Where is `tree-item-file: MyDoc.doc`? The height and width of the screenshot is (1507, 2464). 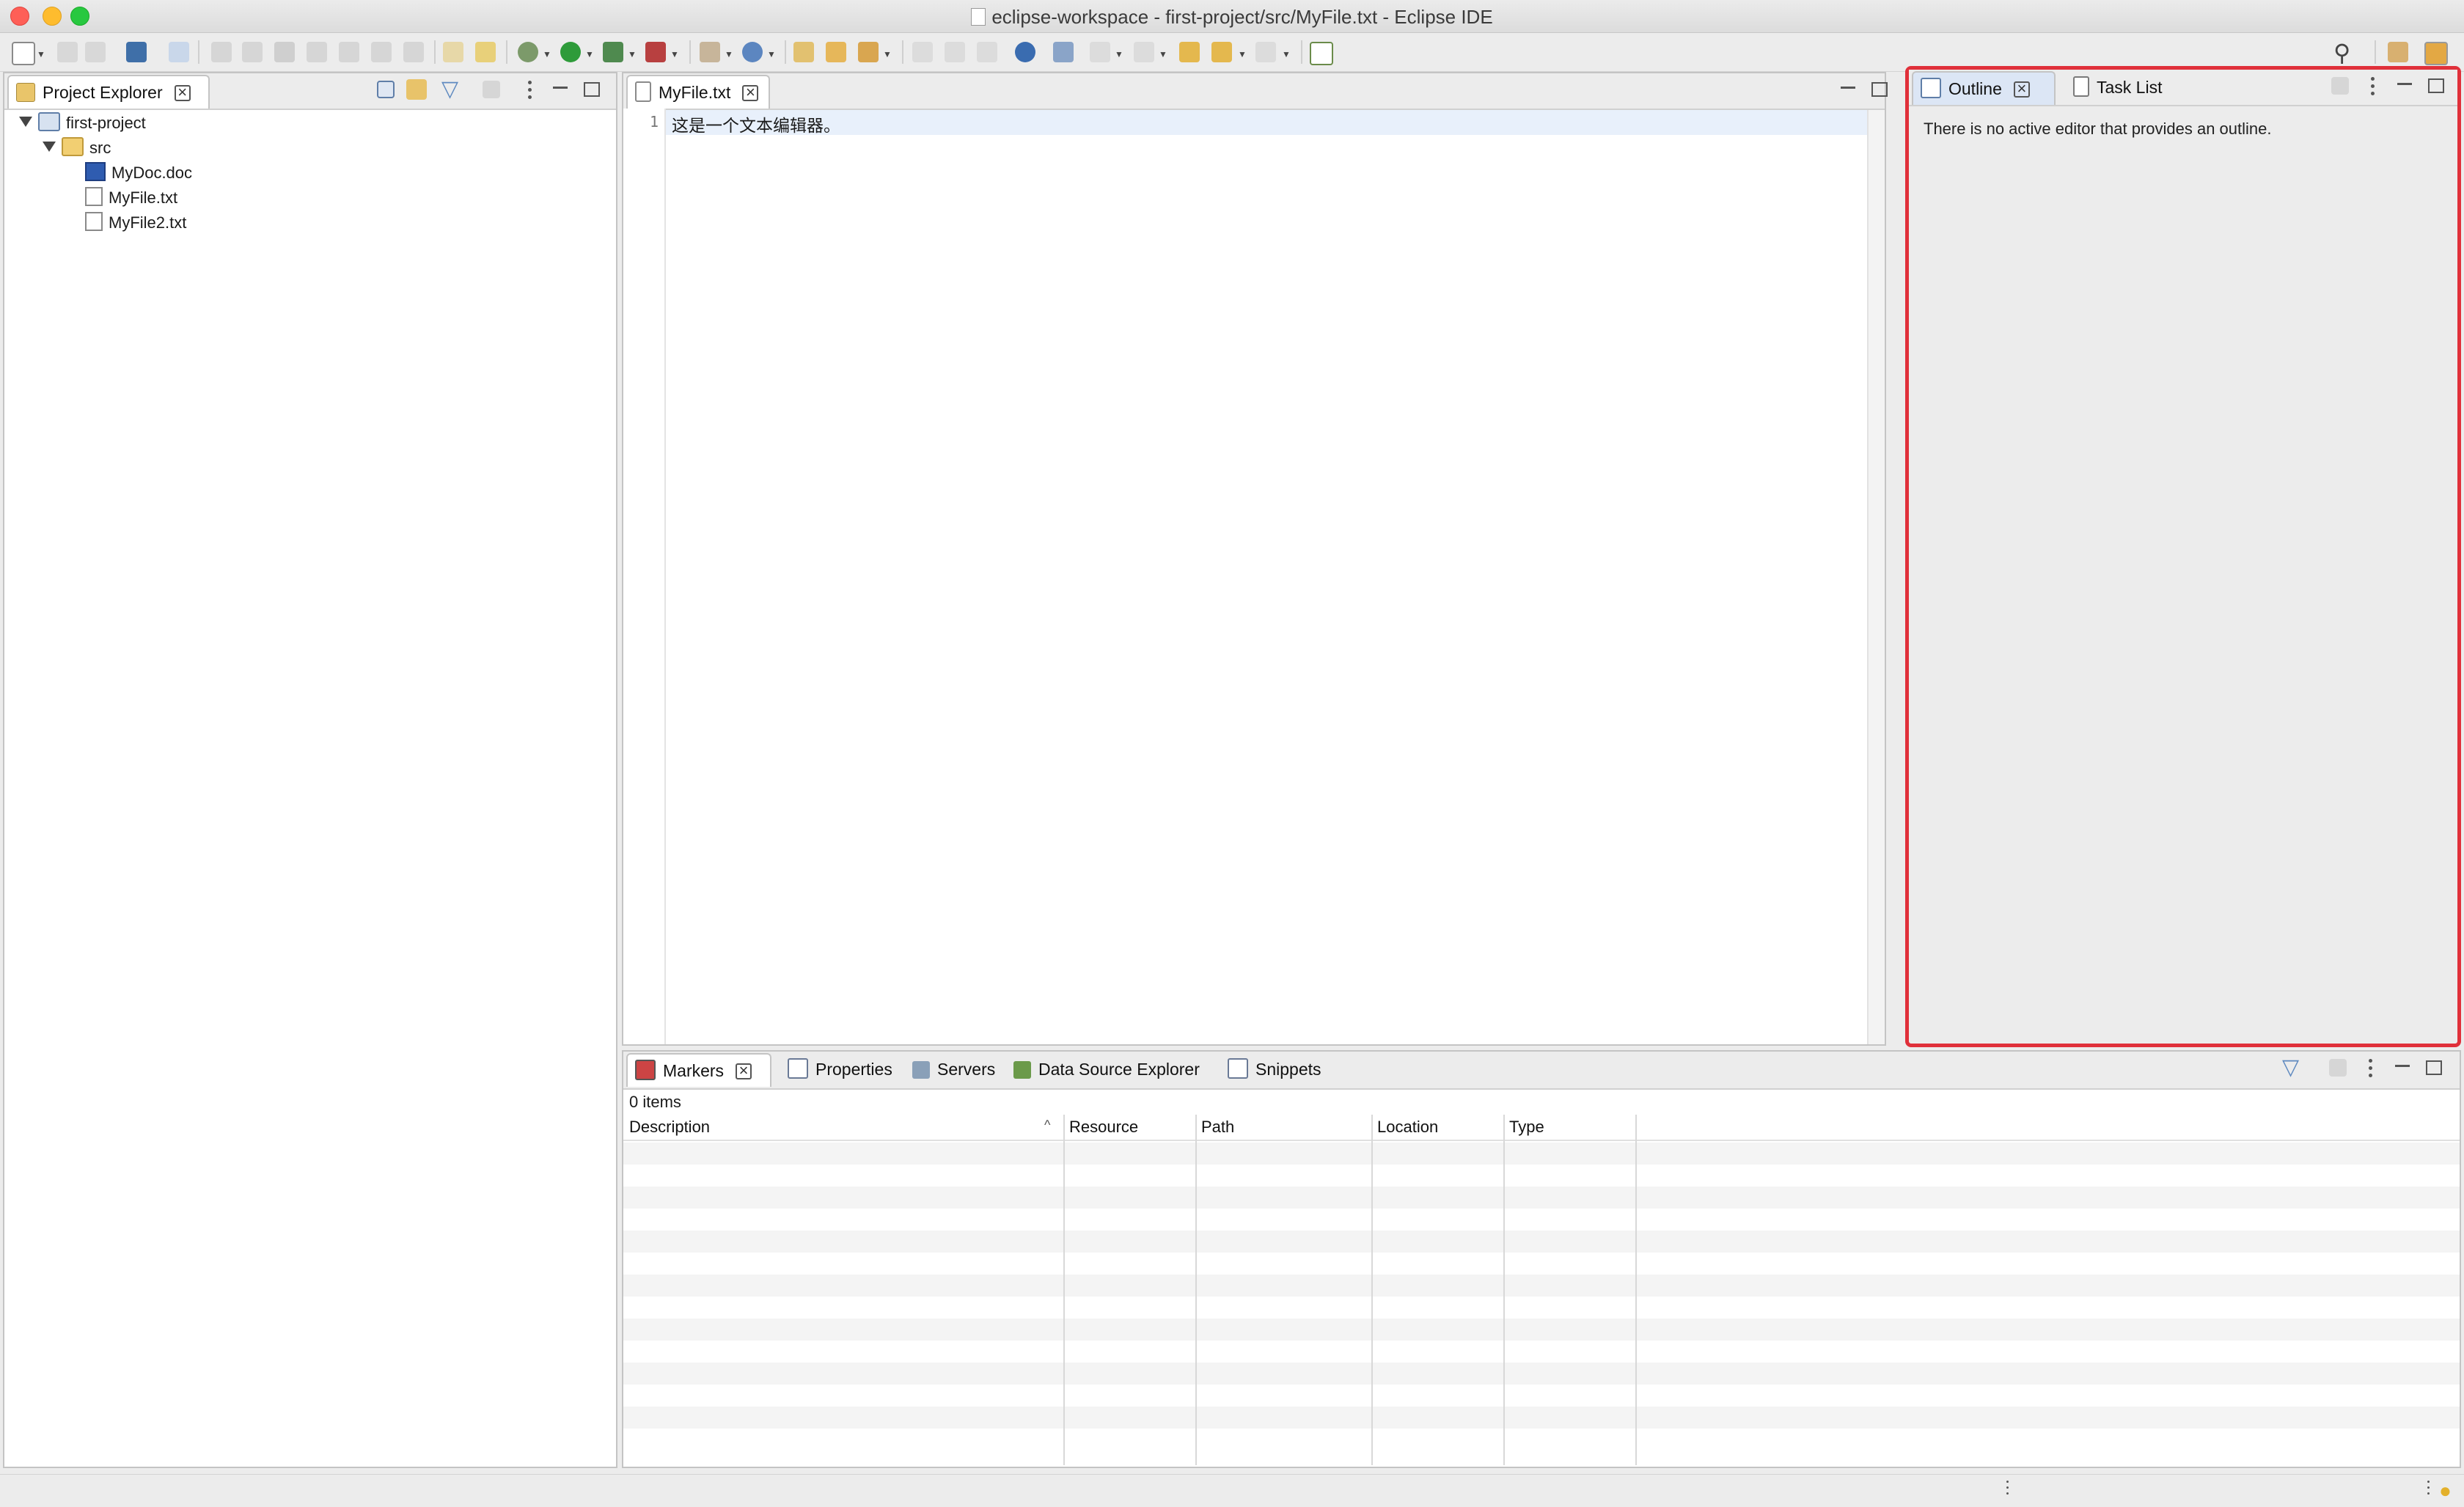
tree-item-file: MyDoc.doc is located at coordinates (138, 173).